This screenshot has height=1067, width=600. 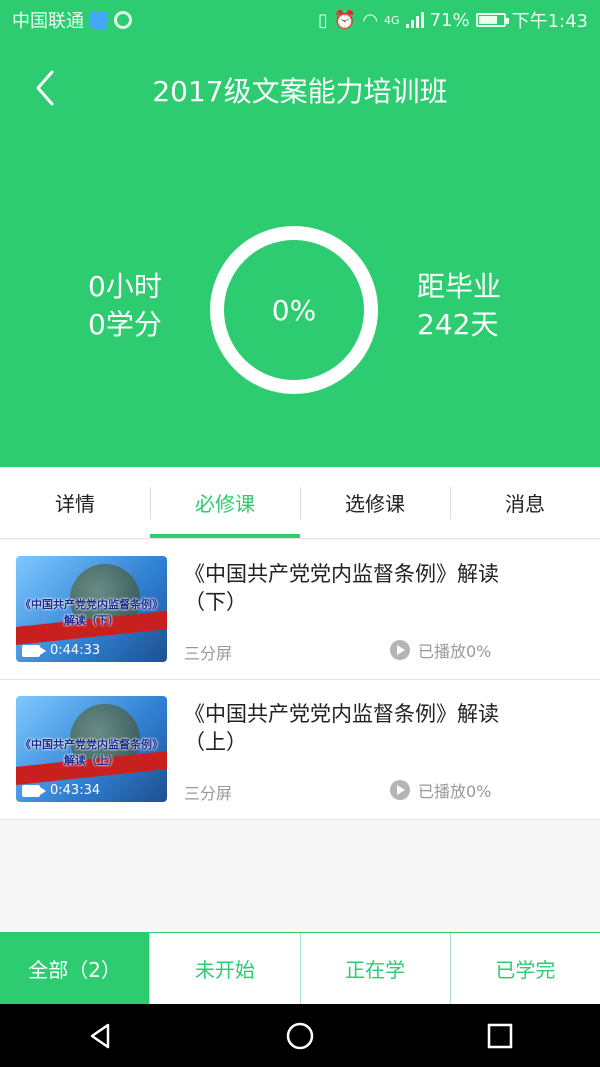 I want to click on filter-label: 全部（2）, so click(x=74, y=970).